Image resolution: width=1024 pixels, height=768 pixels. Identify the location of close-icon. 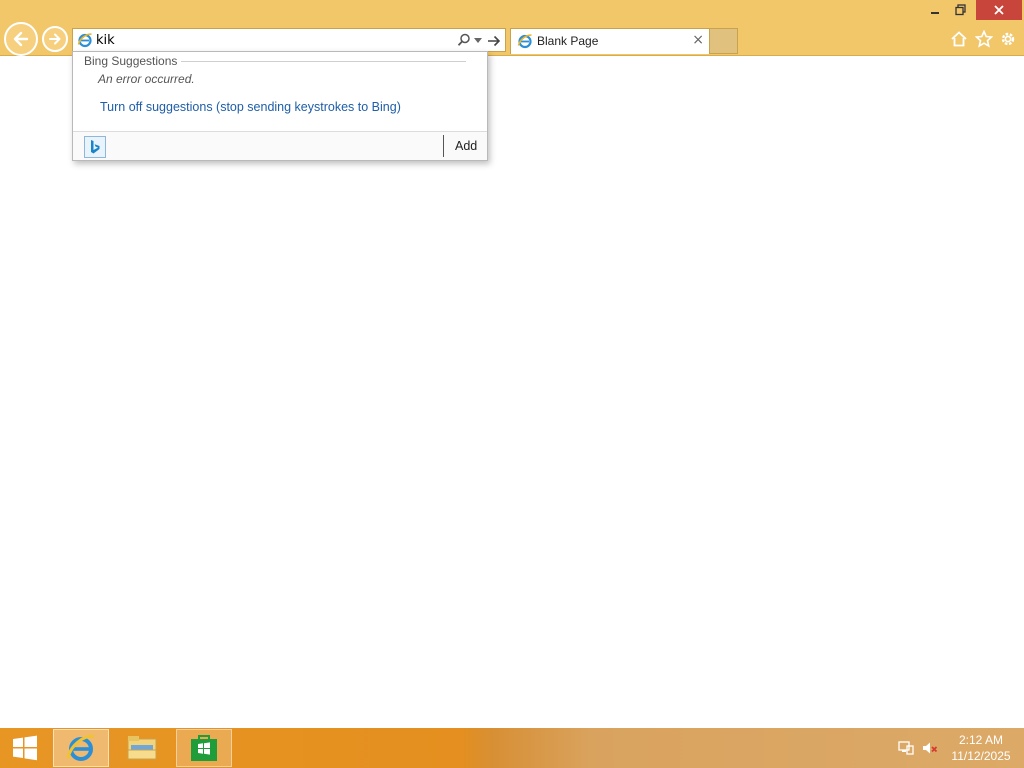
(999, 10).